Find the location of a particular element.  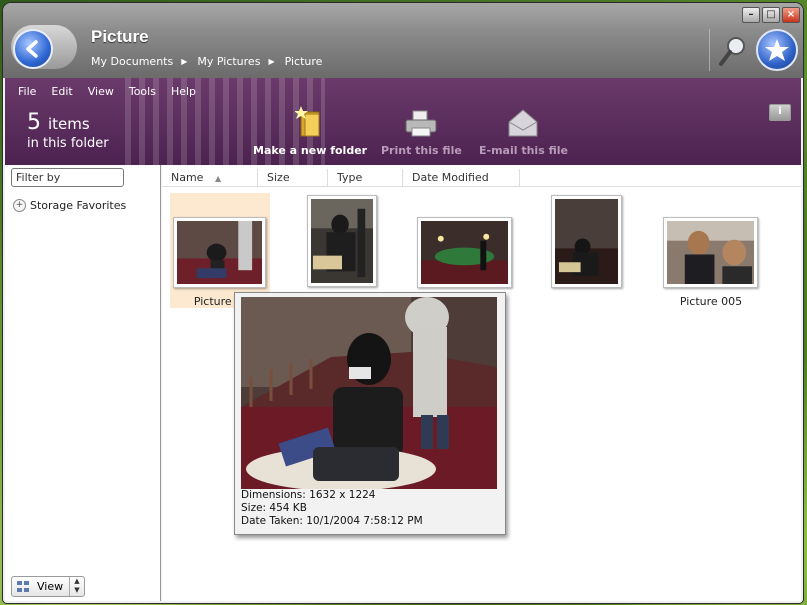

view-button: View ▲ ▼ is located at coordinates (48, 586).